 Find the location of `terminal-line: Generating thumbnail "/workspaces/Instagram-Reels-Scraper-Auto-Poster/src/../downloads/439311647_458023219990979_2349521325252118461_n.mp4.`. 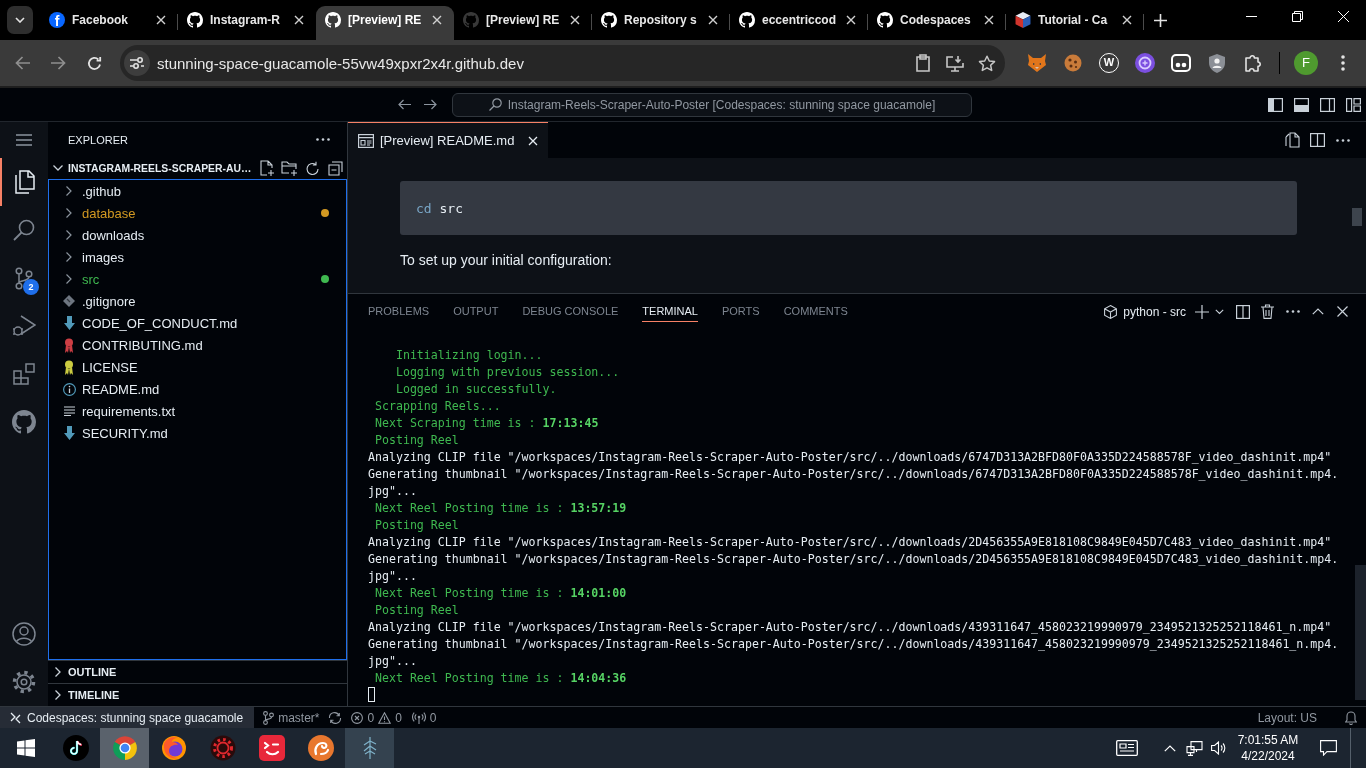

terminal-line: Generating thumbnail "/workspaces/Instagram-Reels-Scraper-Auto-Poster/src/../downloads/439311647_458023219990979_2349521325252118461_n.mp4. is located at coordinates (854, 644).